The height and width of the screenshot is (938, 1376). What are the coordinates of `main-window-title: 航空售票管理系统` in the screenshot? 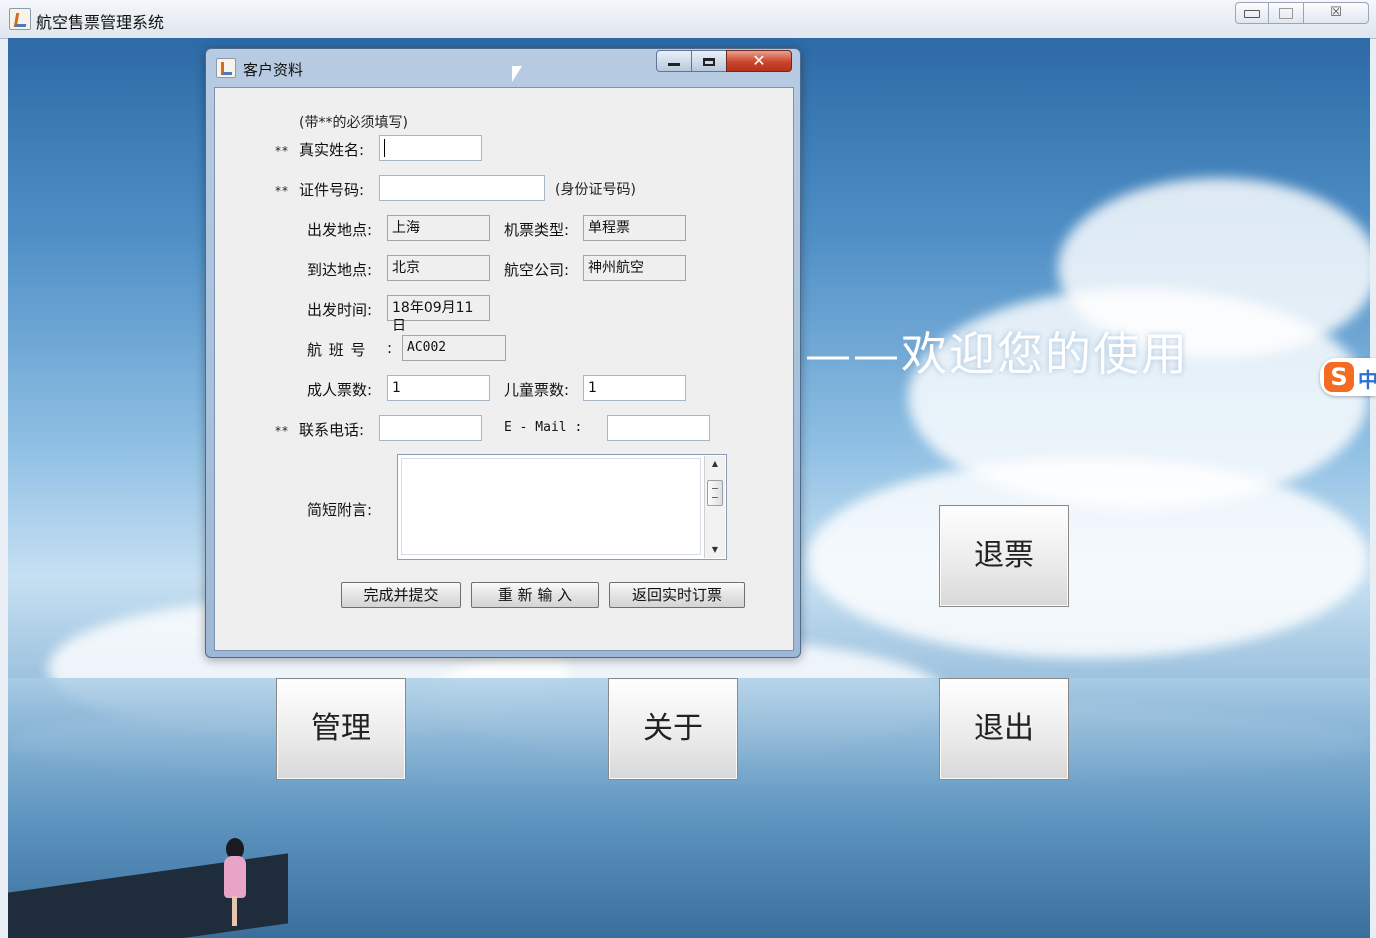 It's located at (100, 22).